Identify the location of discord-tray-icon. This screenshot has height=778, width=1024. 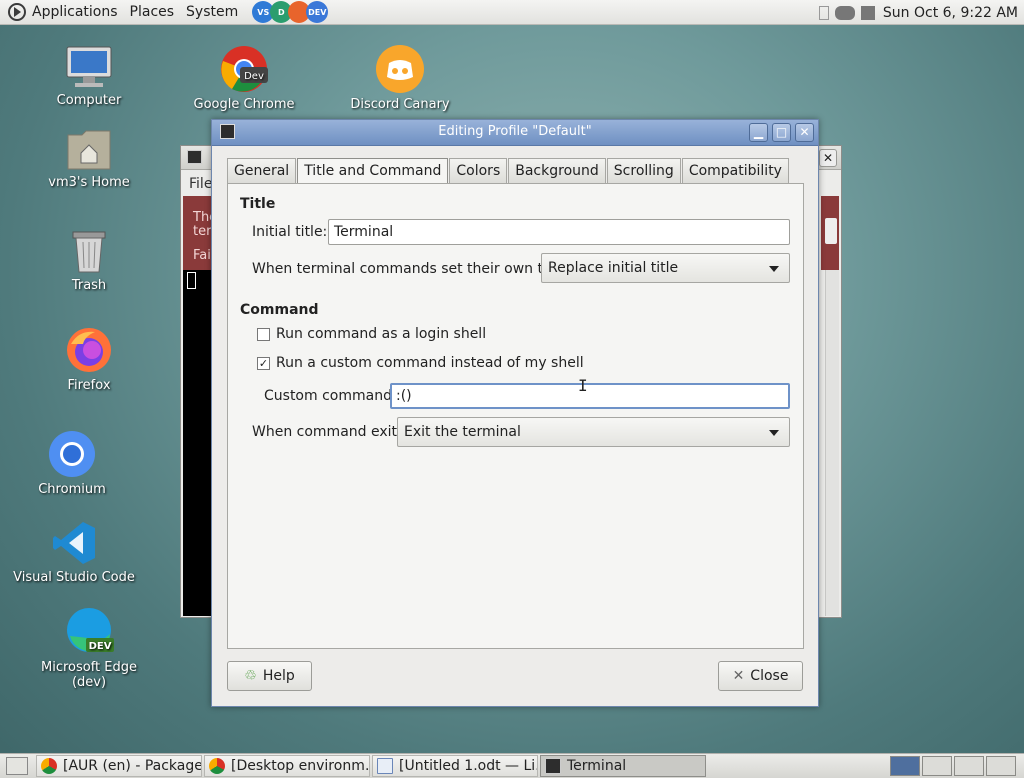
(844, 12).